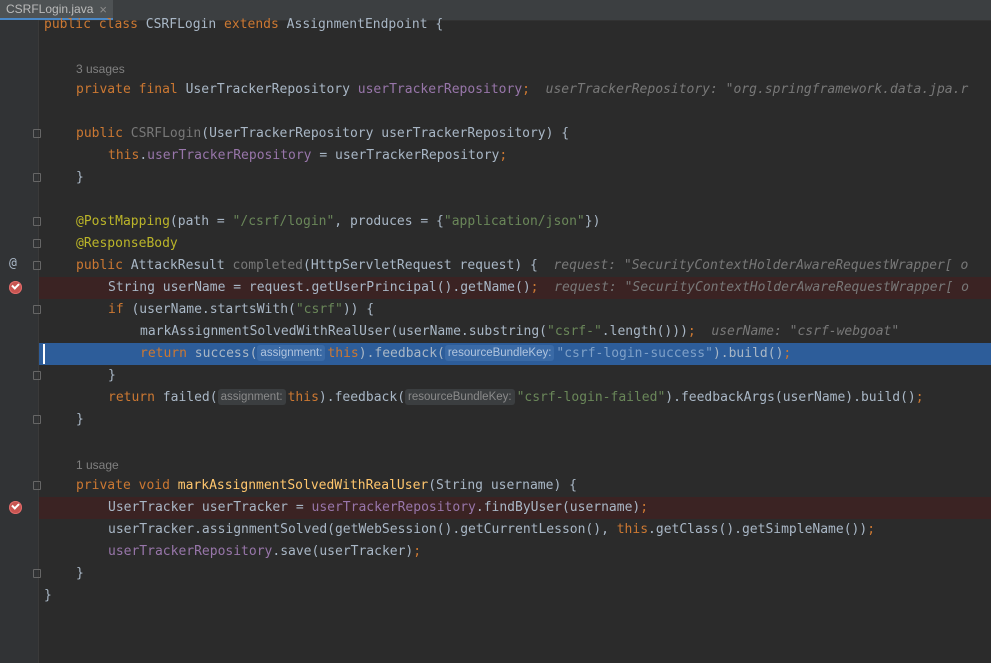 The width and height of the screenshot is (991, 663). What do you see at coordinates (241, 309) in the screenshot?
I see `code-line: if (userName.startsWith("csrf")) {` at bounding box center [241, 309].